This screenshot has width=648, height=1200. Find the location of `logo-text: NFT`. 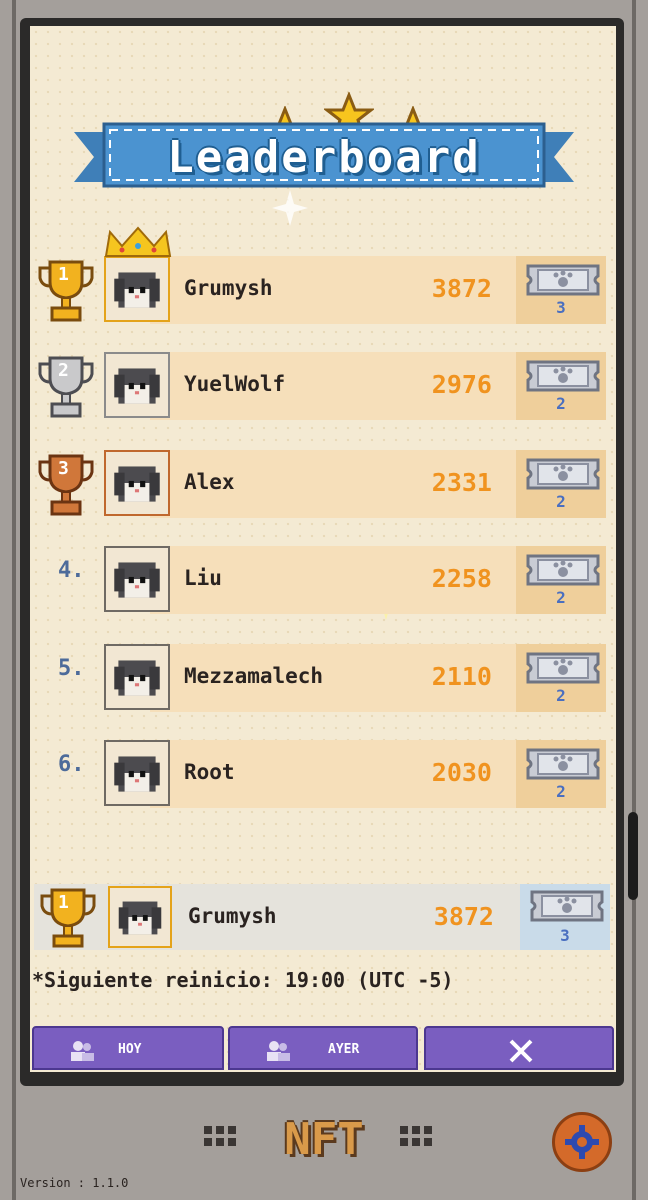

logo-text: NFT is located at coordinates (324, 1139).